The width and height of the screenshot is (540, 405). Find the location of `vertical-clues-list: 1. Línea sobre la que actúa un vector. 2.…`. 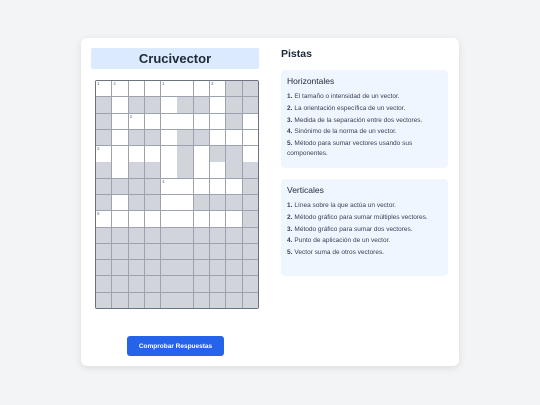

vertical-clues-list: 1. Línea sobre la que actúa un vector. 2.… is located at coordinates (366, 230).